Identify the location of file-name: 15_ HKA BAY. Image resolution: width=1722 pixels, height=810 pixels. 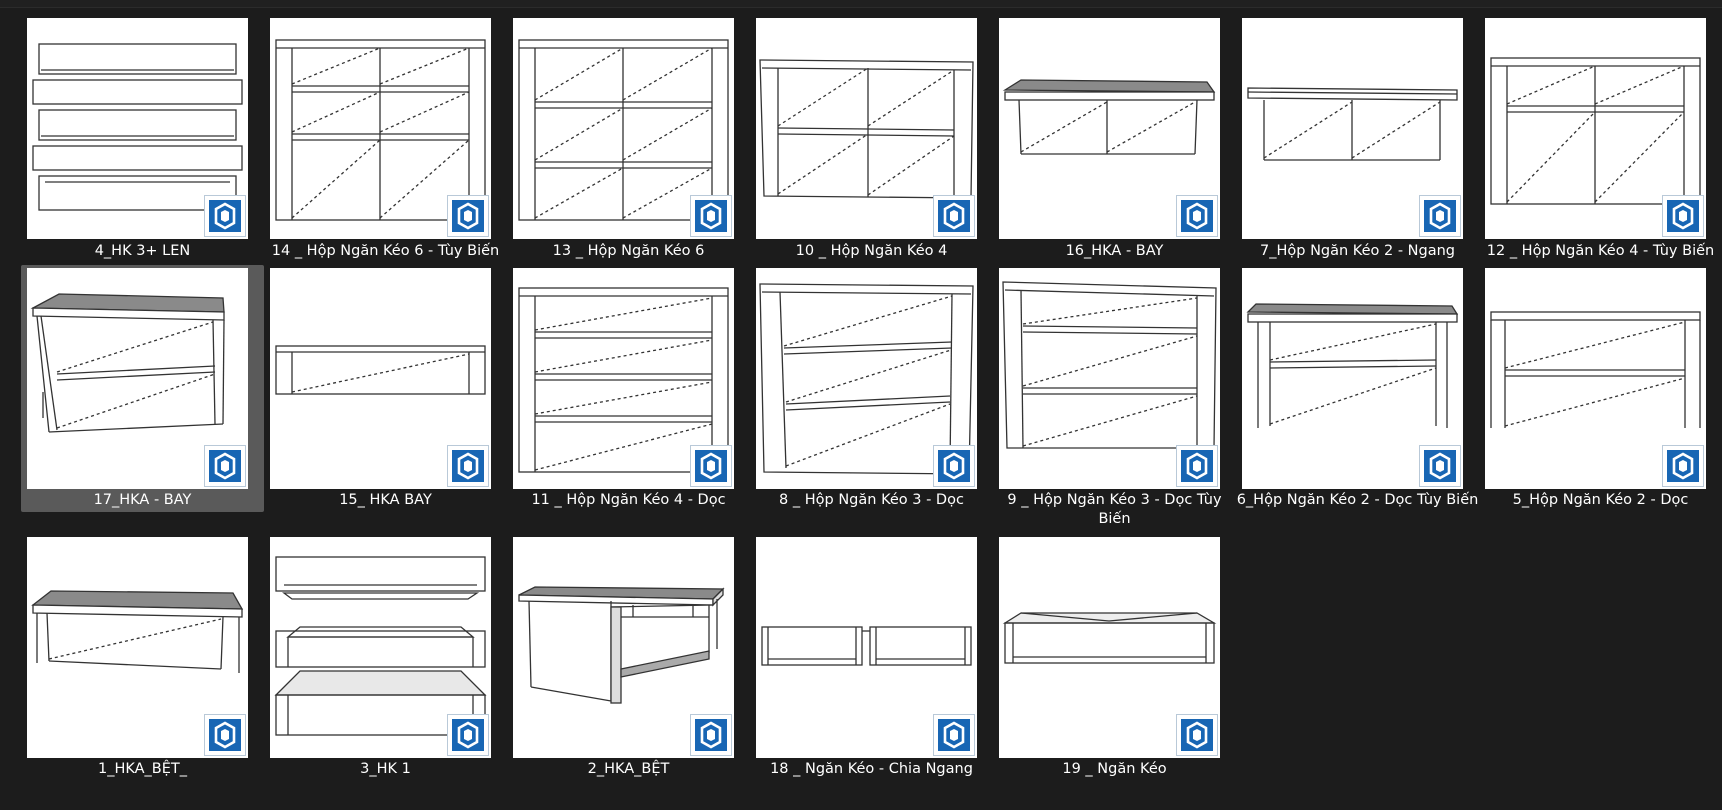
(385, 500).